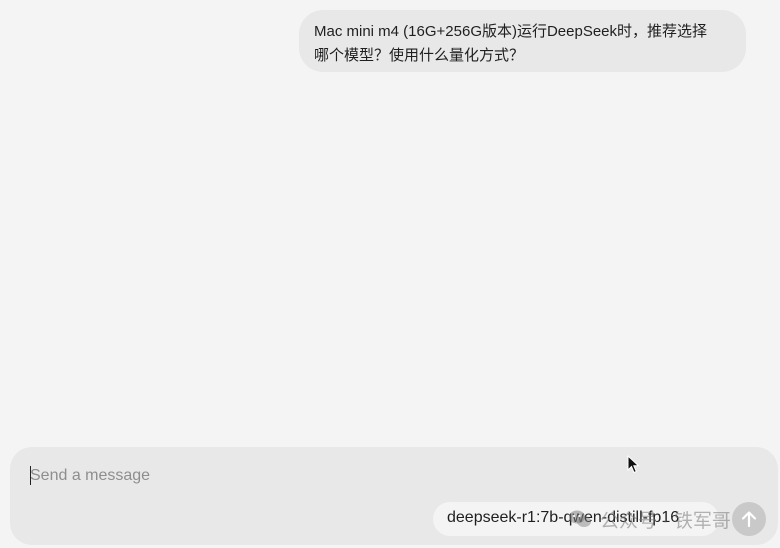 This screenshot has width=780, height=548. What do you see at coordinates (419, 55) in the screenshot?
I see `user-message-line-2: 哪个模型？使用什么量化方式？` at bounding box center [419, 55].